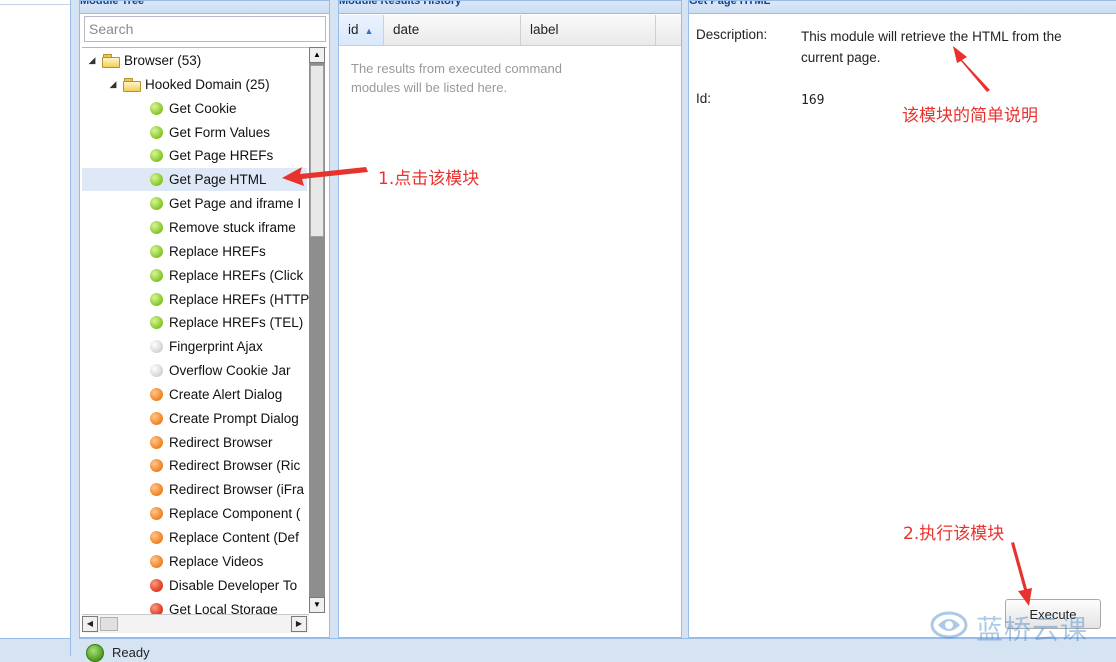 This screenshot has width=1116, height=662. Describe the element at coordinates (902, 7) in the screenshot. I see `module-detail-title: Get Page HTML` at that location.